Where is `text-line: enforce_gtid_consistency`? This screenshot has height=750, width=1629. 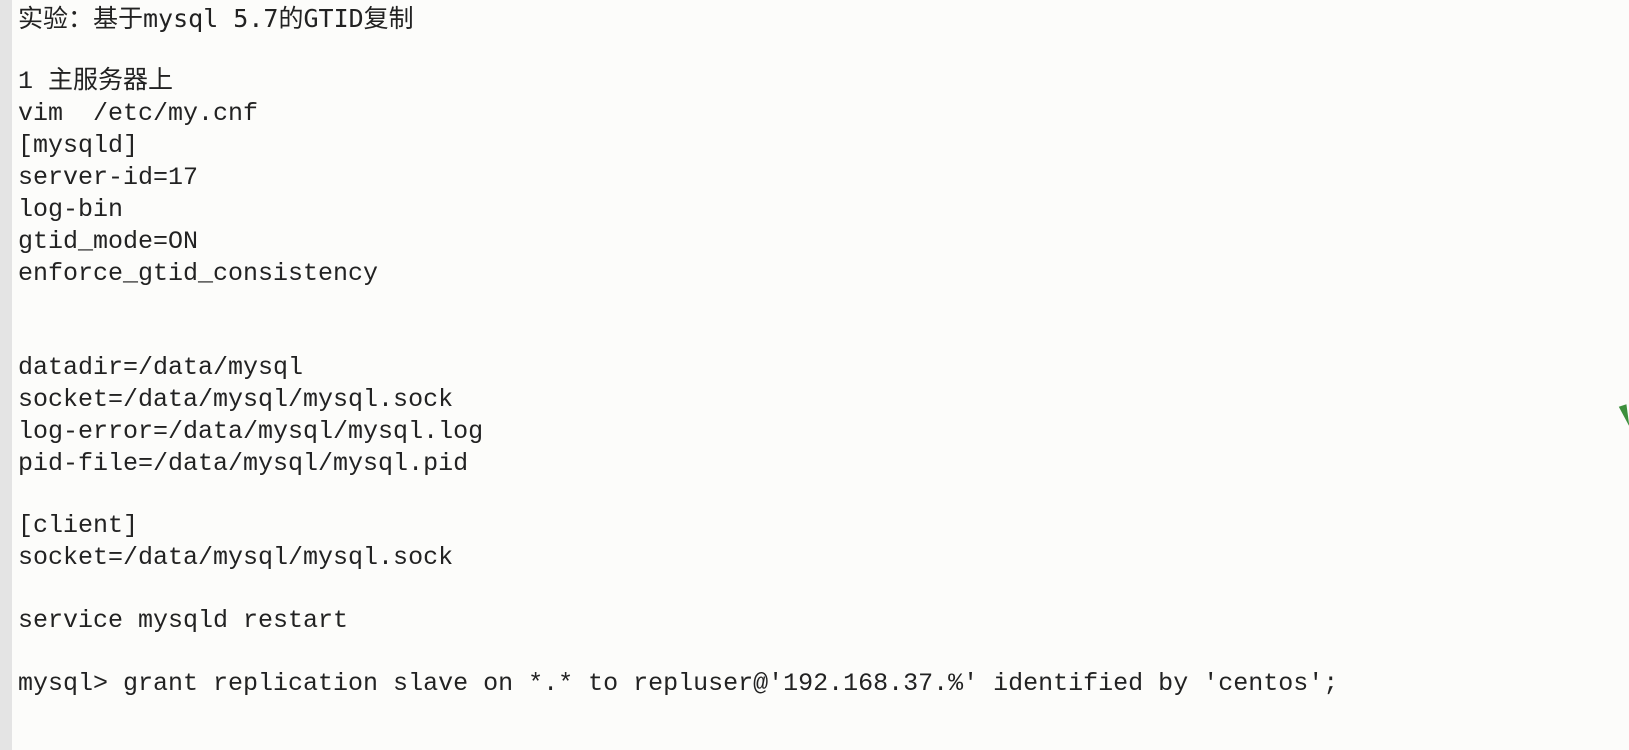 text-line: enforce_gtid_consistency is located at coordinates (198, 273).